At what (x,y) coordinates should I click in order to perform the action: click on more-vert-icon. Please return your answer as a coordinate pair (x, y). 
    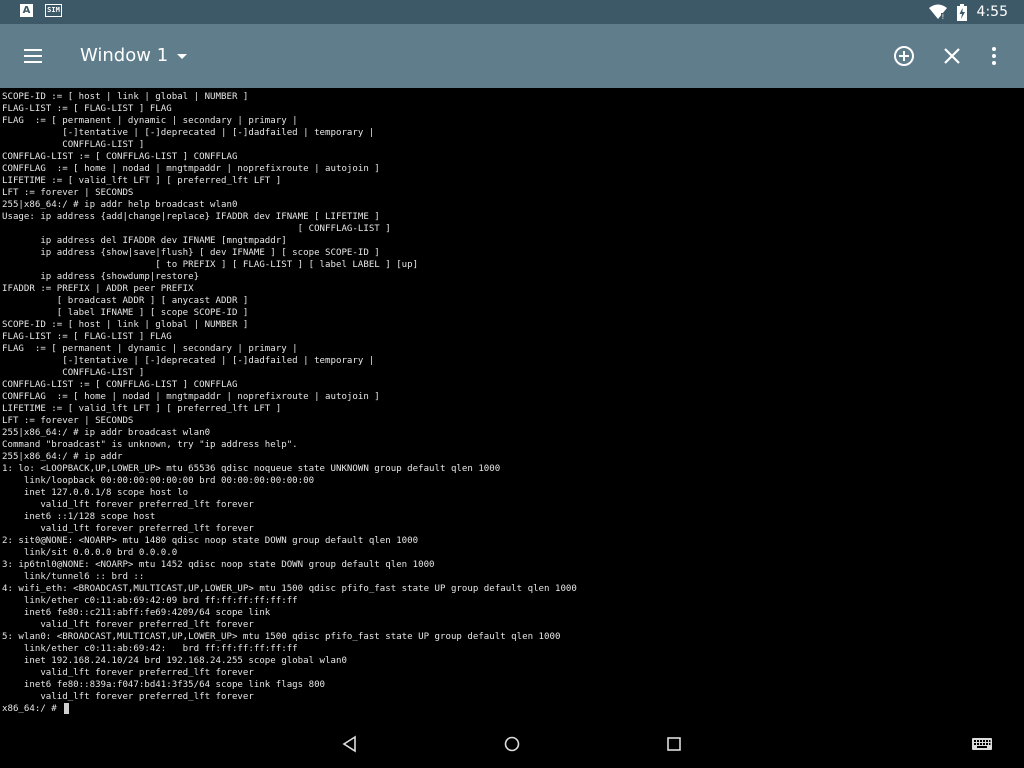
    Looking at the image, I should click on (994, 56).